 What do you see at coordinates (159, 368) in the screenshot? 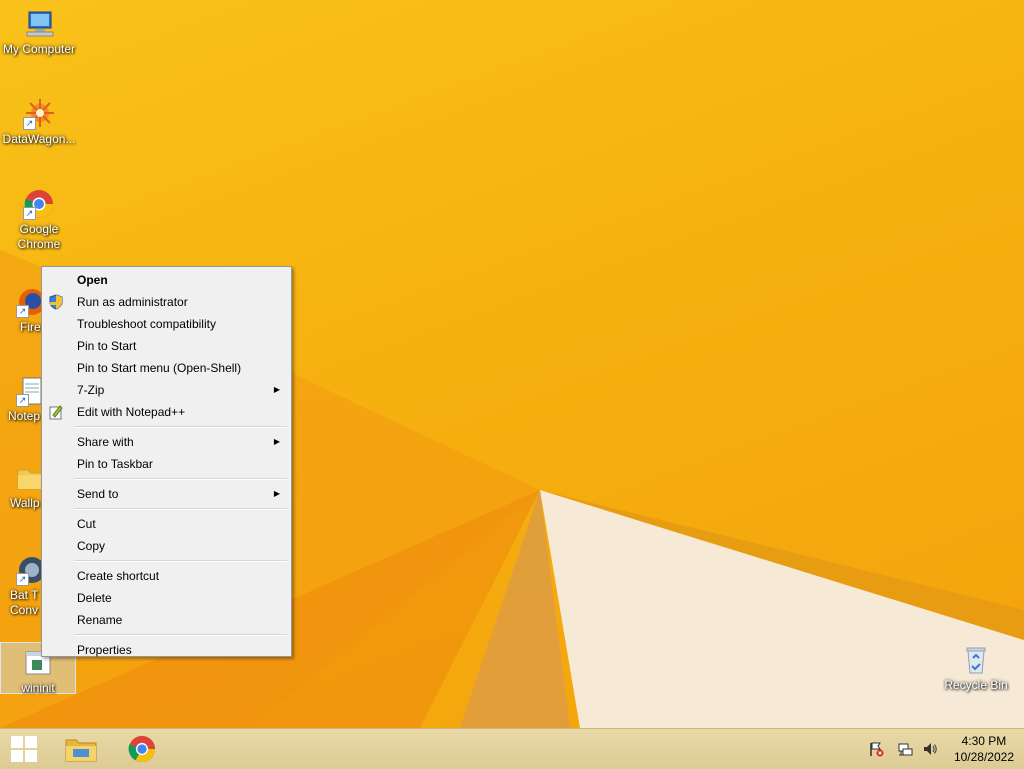
I see `menu-item-label: Pin to Start menu (Open-Shell)` at bounding box center [159, 368].